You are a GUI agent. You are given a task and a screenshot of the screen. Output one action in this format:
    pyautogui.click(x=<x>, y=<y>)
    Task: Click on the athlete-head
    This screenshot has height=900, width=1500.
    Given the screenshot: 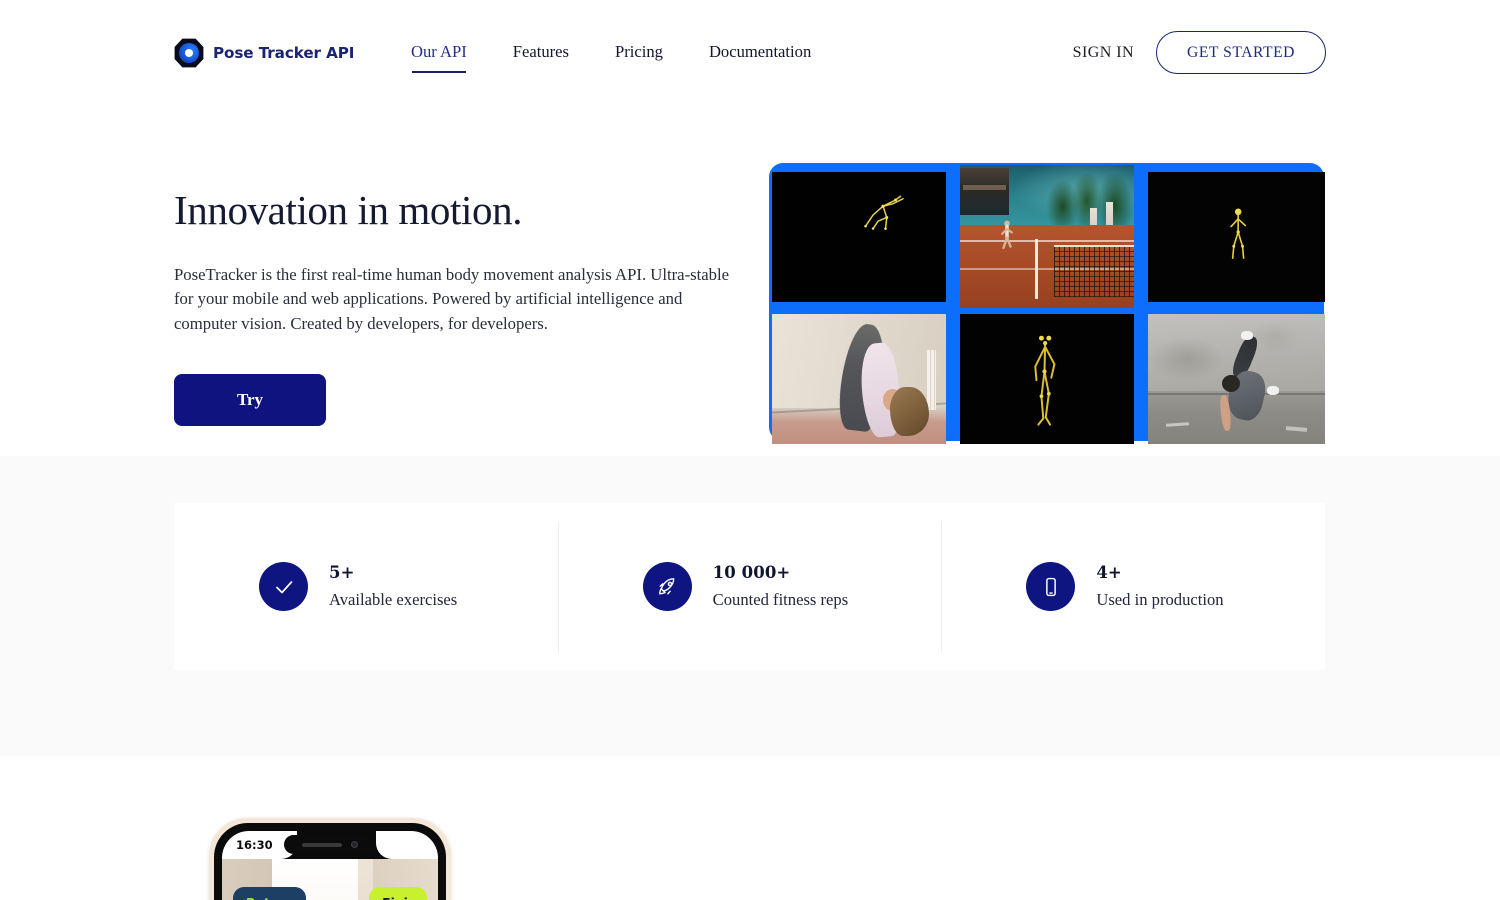 What is the action you would take?
    pyautogui.click(x=1231, y=383)
    